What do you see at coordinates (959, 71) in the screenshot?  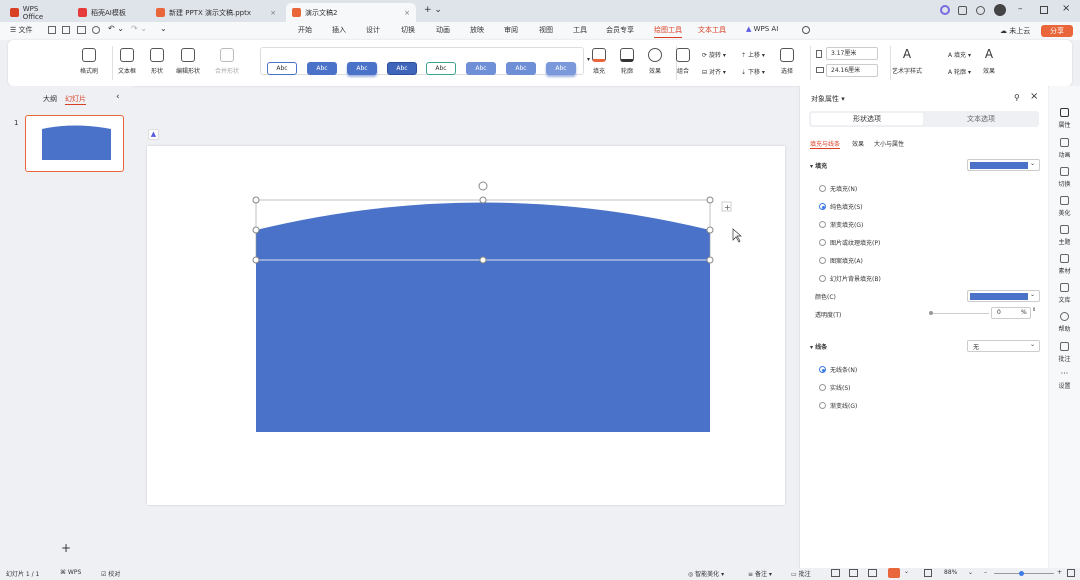 I see `text-outline-button: A 轮廓 ▾` at bounding box center [959, 71].